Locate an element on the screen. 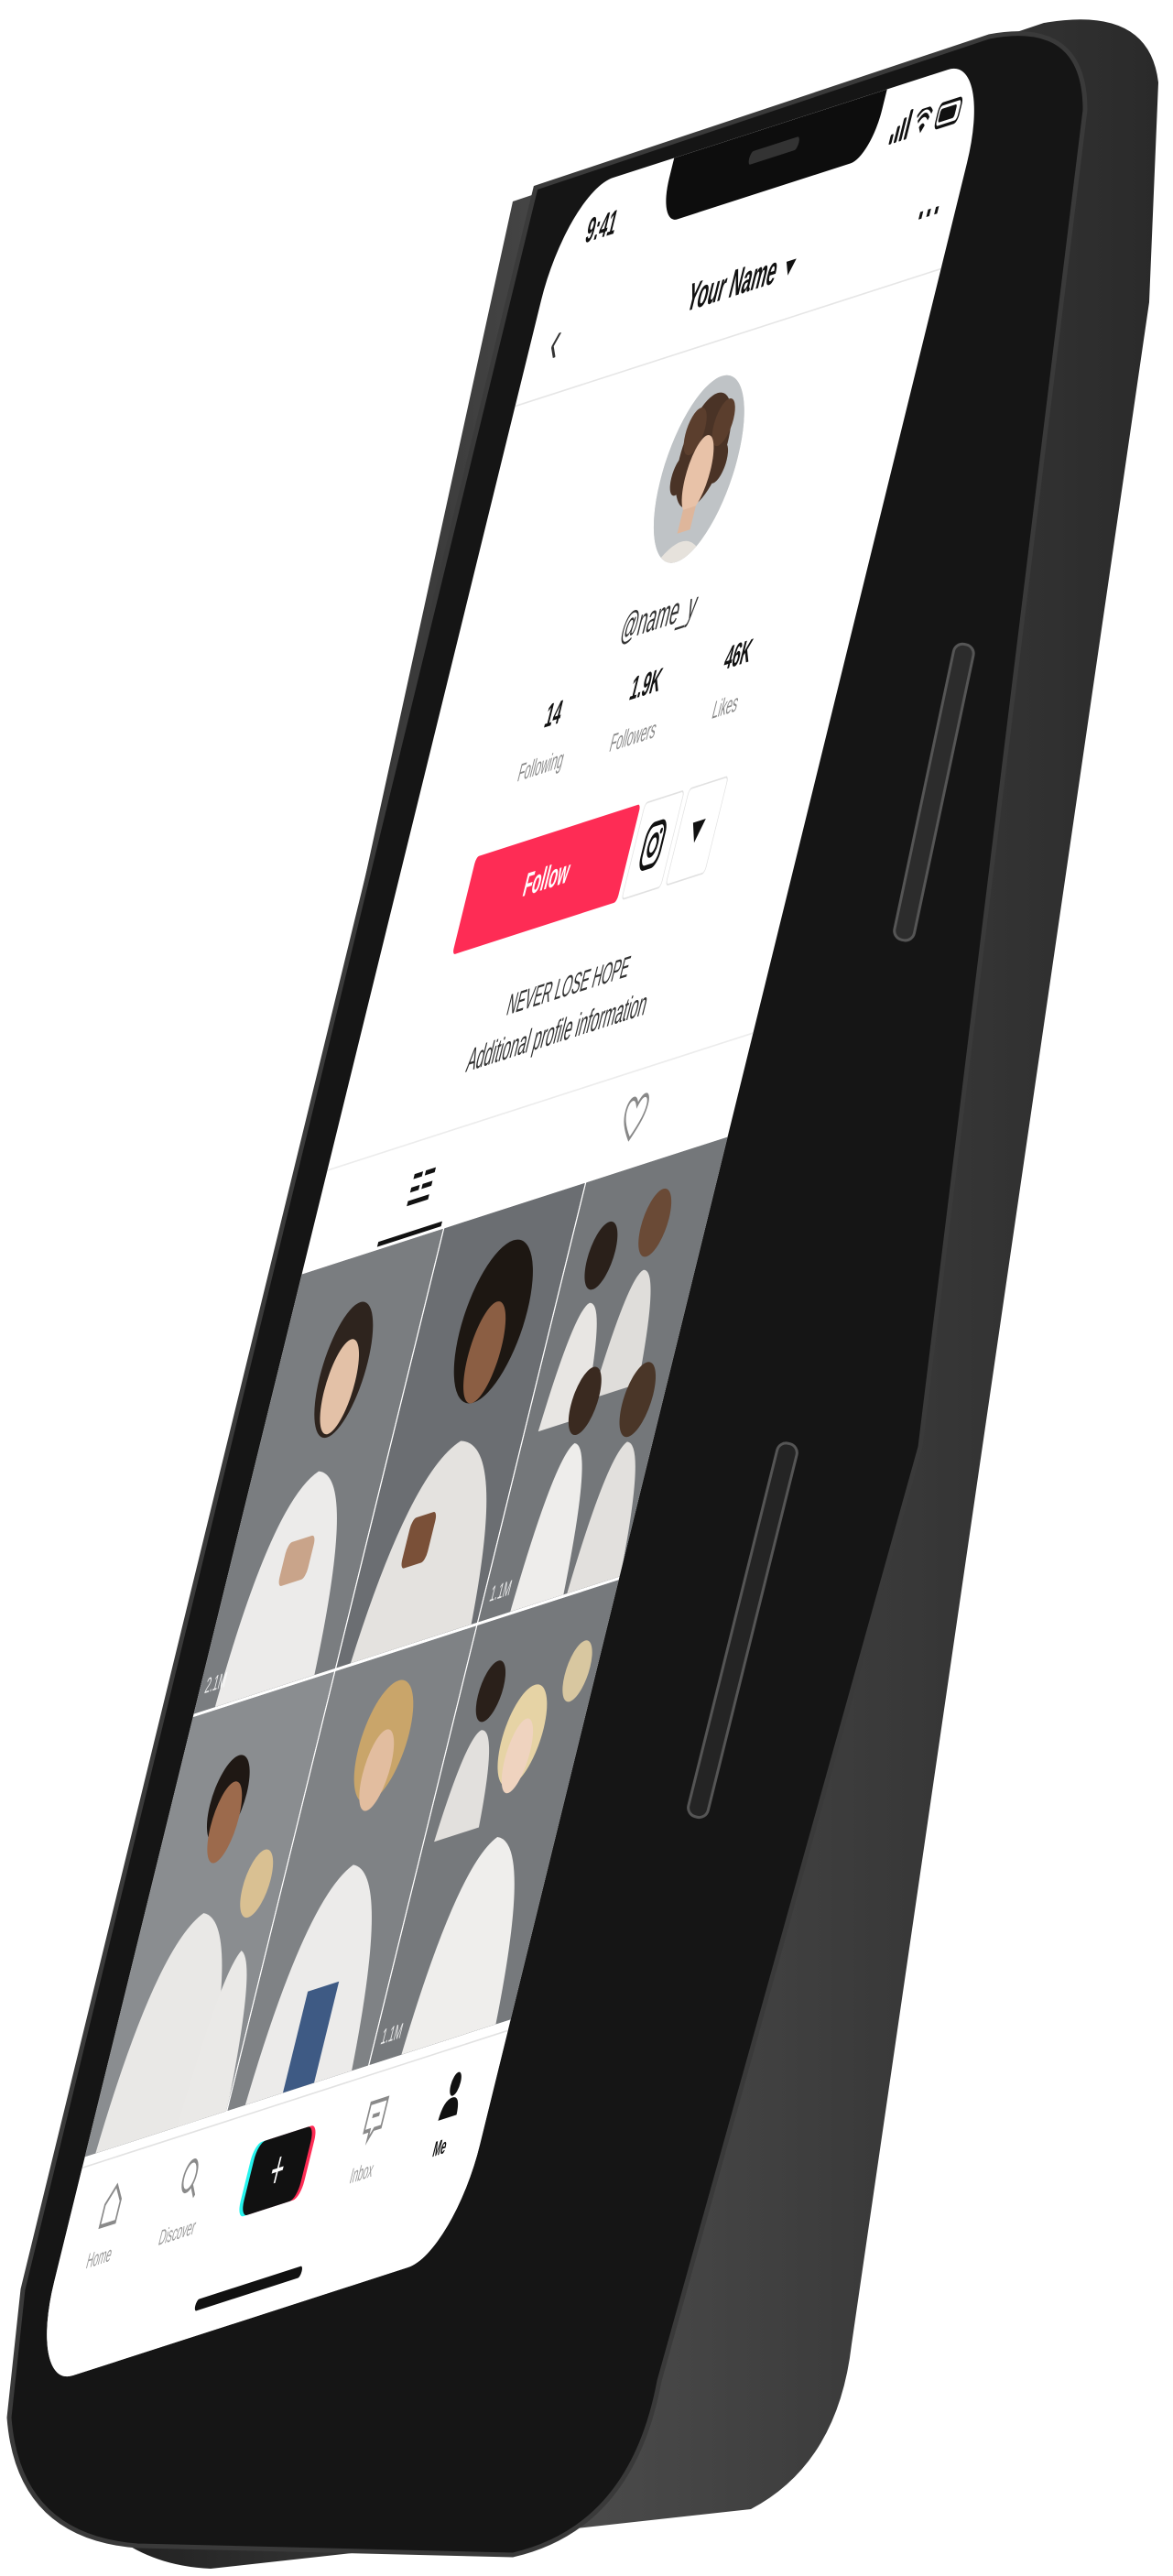  heart-outline-icon is located at coordinates (636, 1117).